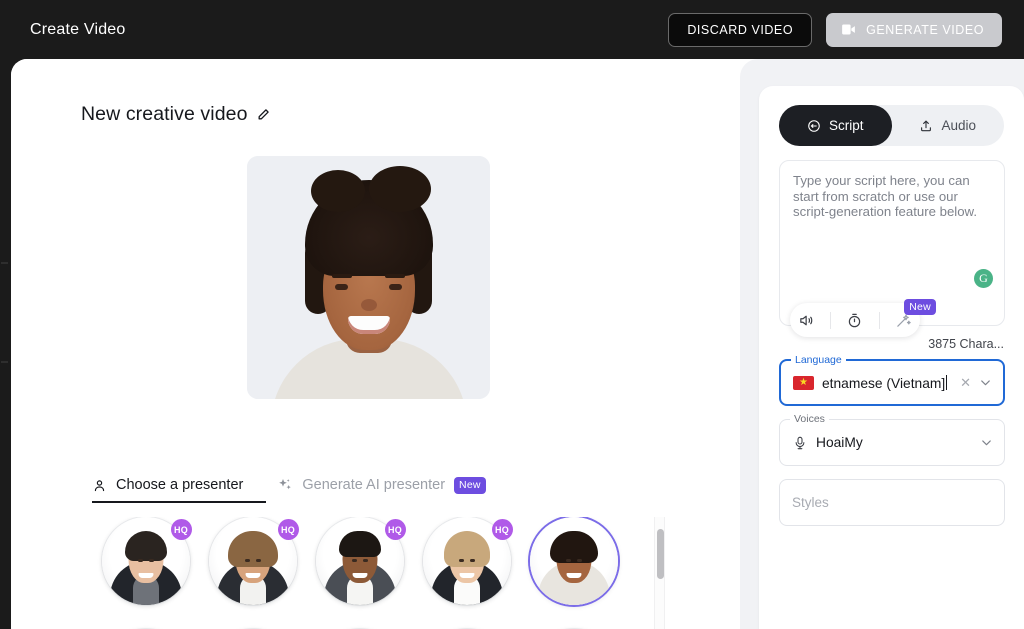 The image size is (1024, 629). Describe the element at coordinates (854, 320) in the screenshot. I see `timer-icon` at that location.